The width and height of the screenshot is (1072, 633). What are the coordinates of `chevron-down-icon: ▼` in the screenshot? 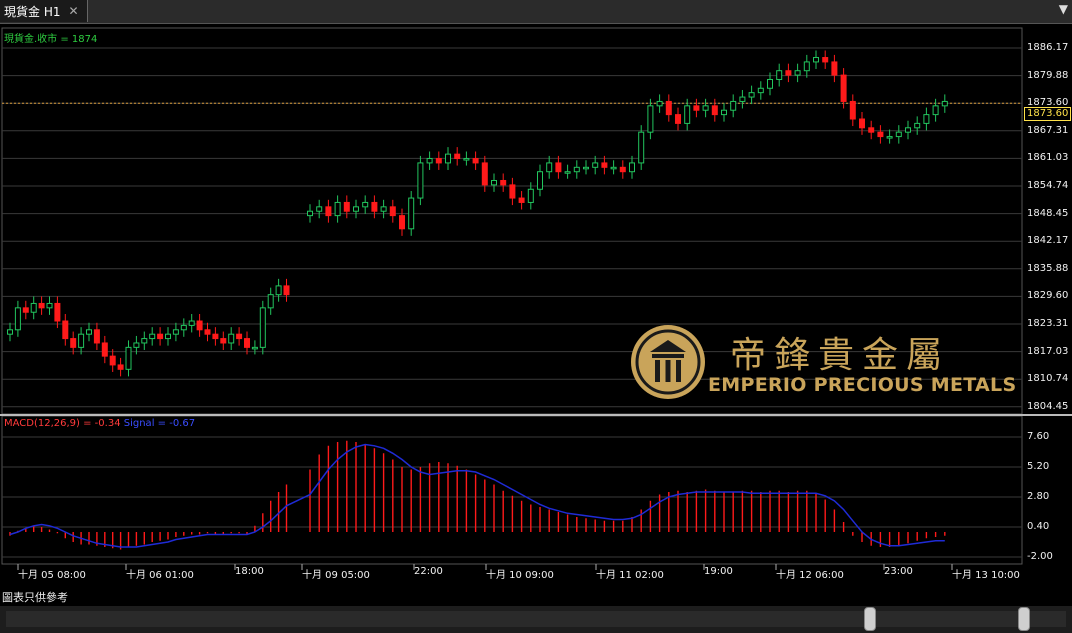 It's located at (1063, 9).